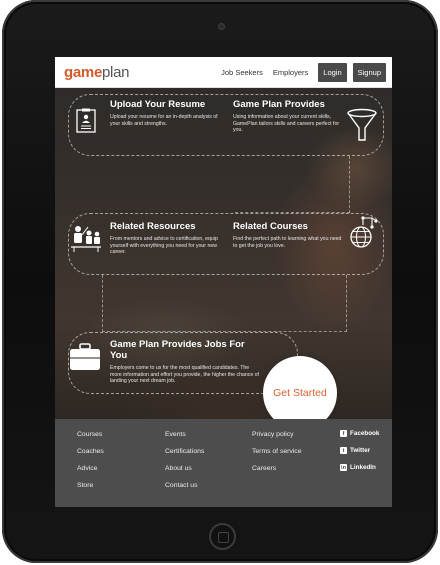 The width and height of the screenshot is (440, 565). I want to click on footer-link-careers: Careers, so click(264, 468).